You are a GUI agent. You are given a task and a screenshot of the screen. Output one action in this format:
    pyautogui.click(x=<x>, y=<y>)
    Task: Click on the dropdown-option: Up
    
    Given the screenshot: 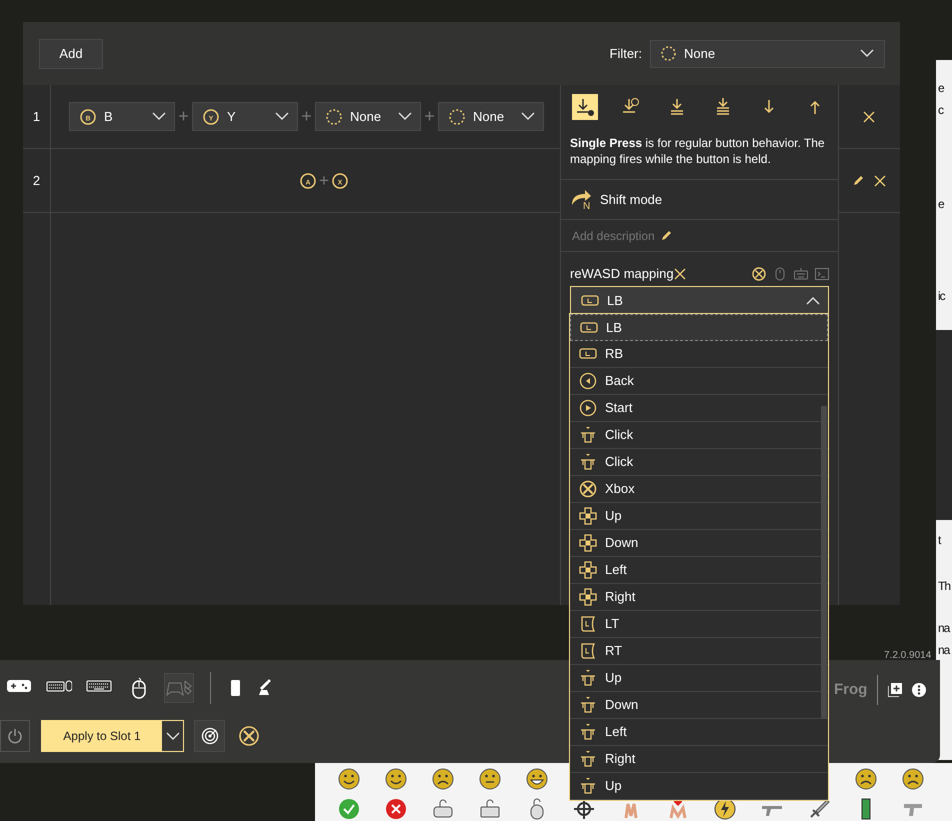 What is the action you would take?
    pyautogui.click(x=699, y=786)
    